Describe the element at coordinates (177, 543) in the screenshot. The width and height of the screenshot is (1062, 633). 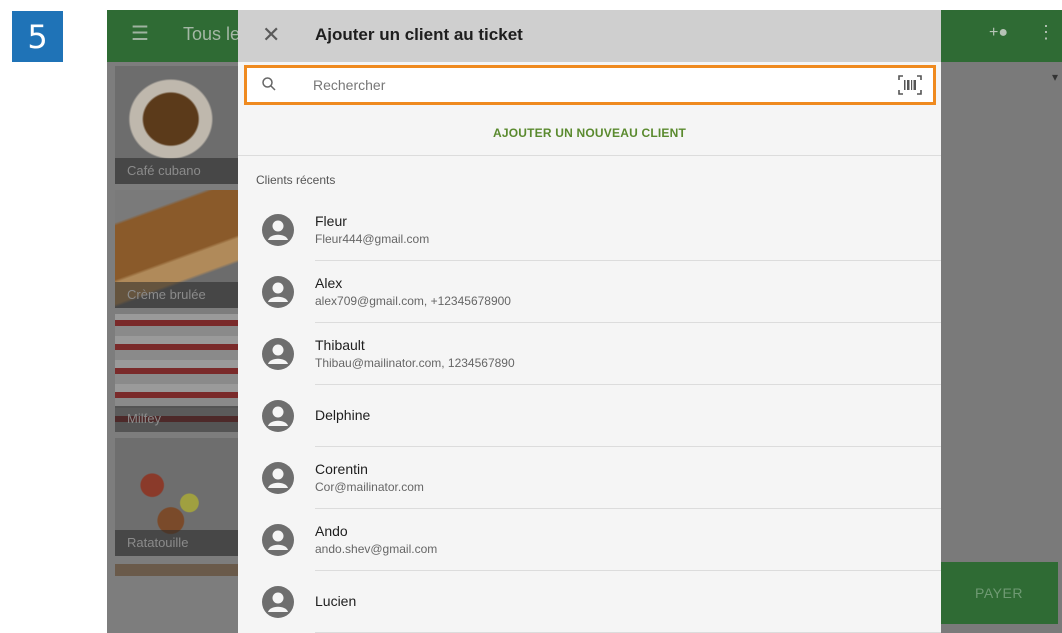
I see `product-label: Ratatouille` at that location.